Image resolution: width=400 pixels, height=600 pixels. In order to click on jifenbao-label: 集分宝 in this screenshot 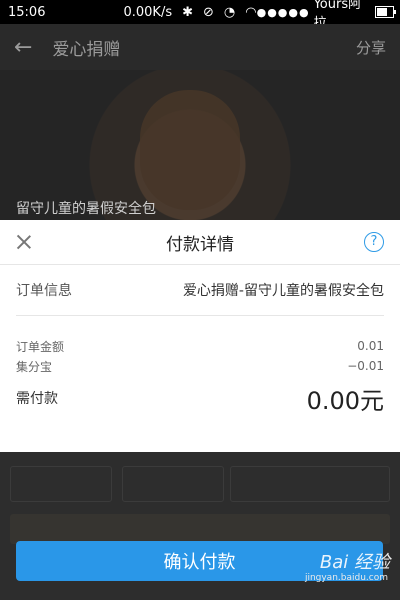, I will do `click(34, 366)`.